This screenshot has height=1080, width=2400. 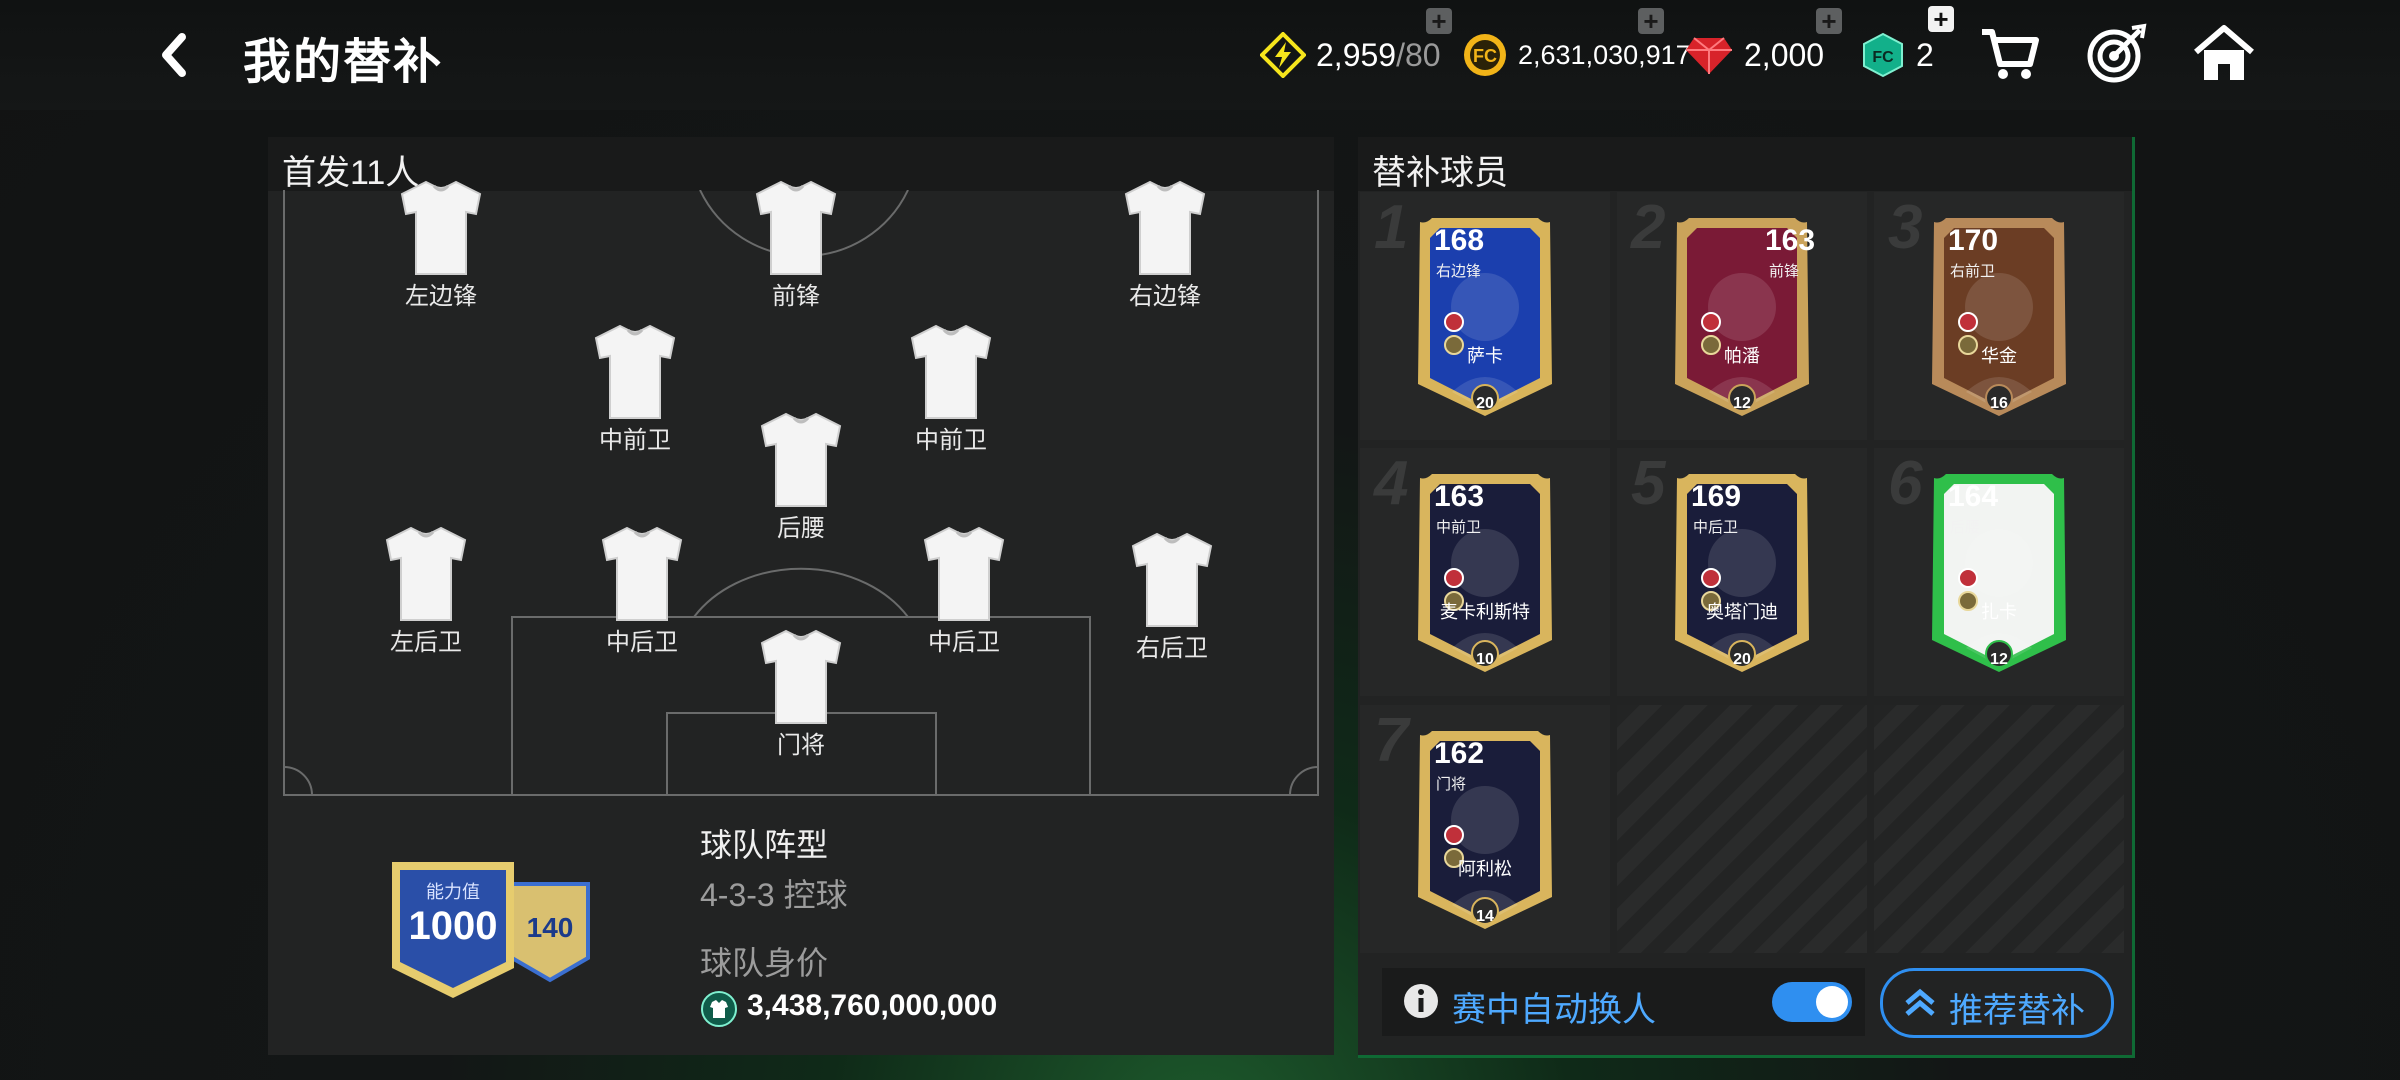 What do you see at coordinates (175, 55) in the screenshot?
I see `back-arrow-icon` at bounding box center [175, 55].